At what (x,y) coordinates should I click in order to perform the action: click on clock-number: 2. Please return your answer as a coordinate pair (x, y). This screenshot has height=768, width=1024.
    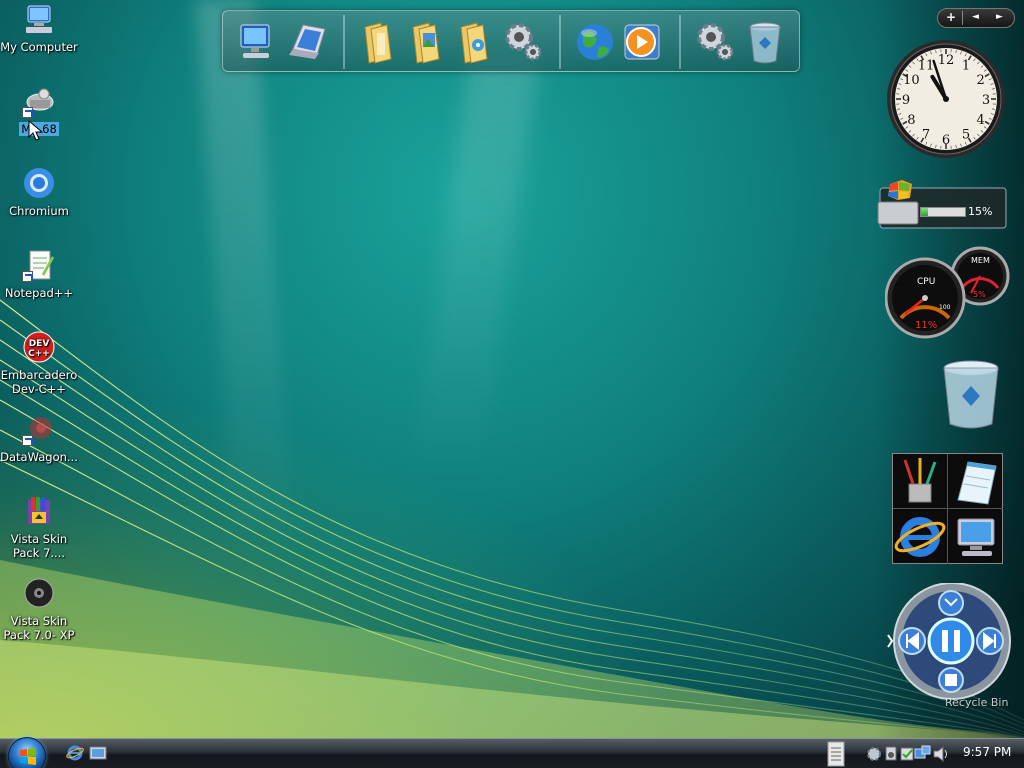
    Looking at the image, I should click on (981, 80).